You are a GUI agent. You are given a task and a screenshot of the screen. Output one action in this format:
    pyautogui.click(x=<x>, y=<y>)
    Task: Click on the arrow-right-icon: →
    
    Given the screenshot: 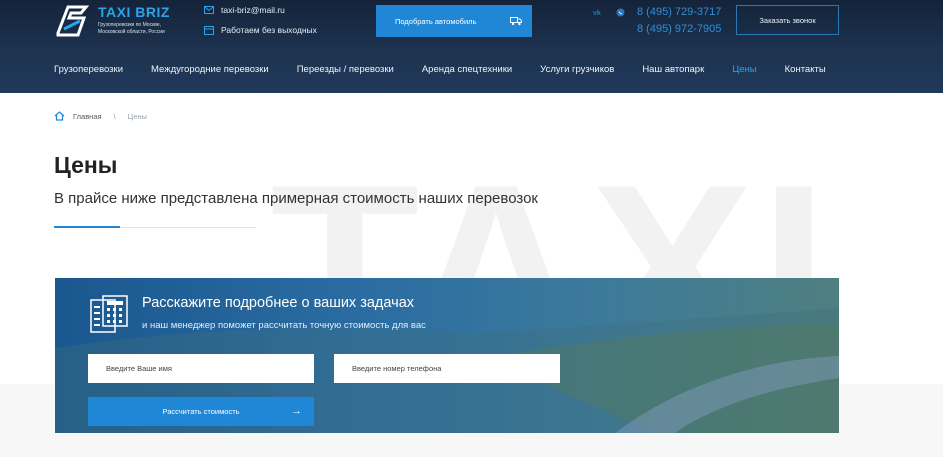 What is the action you would take?
    pyautogui.click(x=296, y=411)
    